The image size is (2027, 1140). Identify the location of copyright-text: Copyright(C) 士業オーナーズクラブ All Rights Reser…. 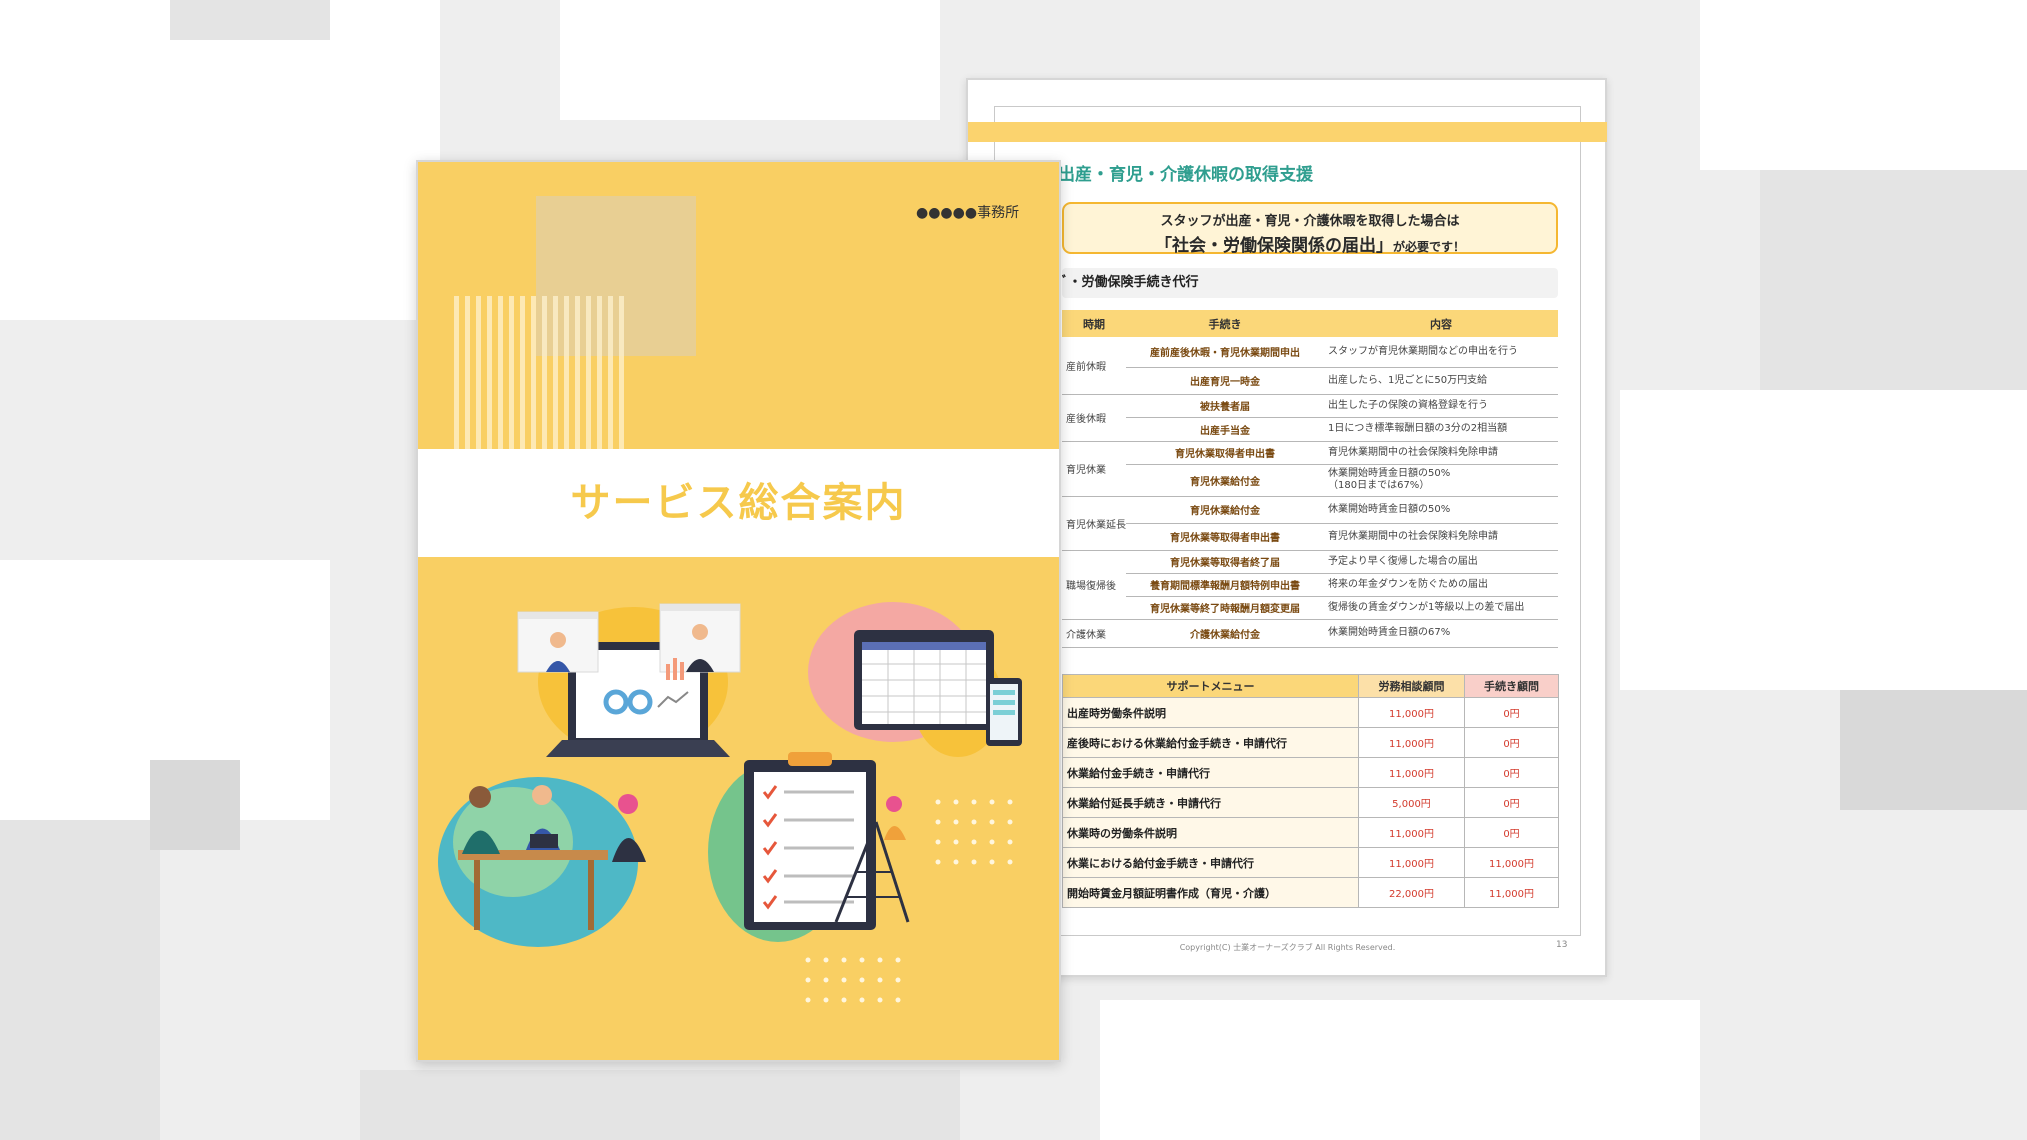
(1287, 947).